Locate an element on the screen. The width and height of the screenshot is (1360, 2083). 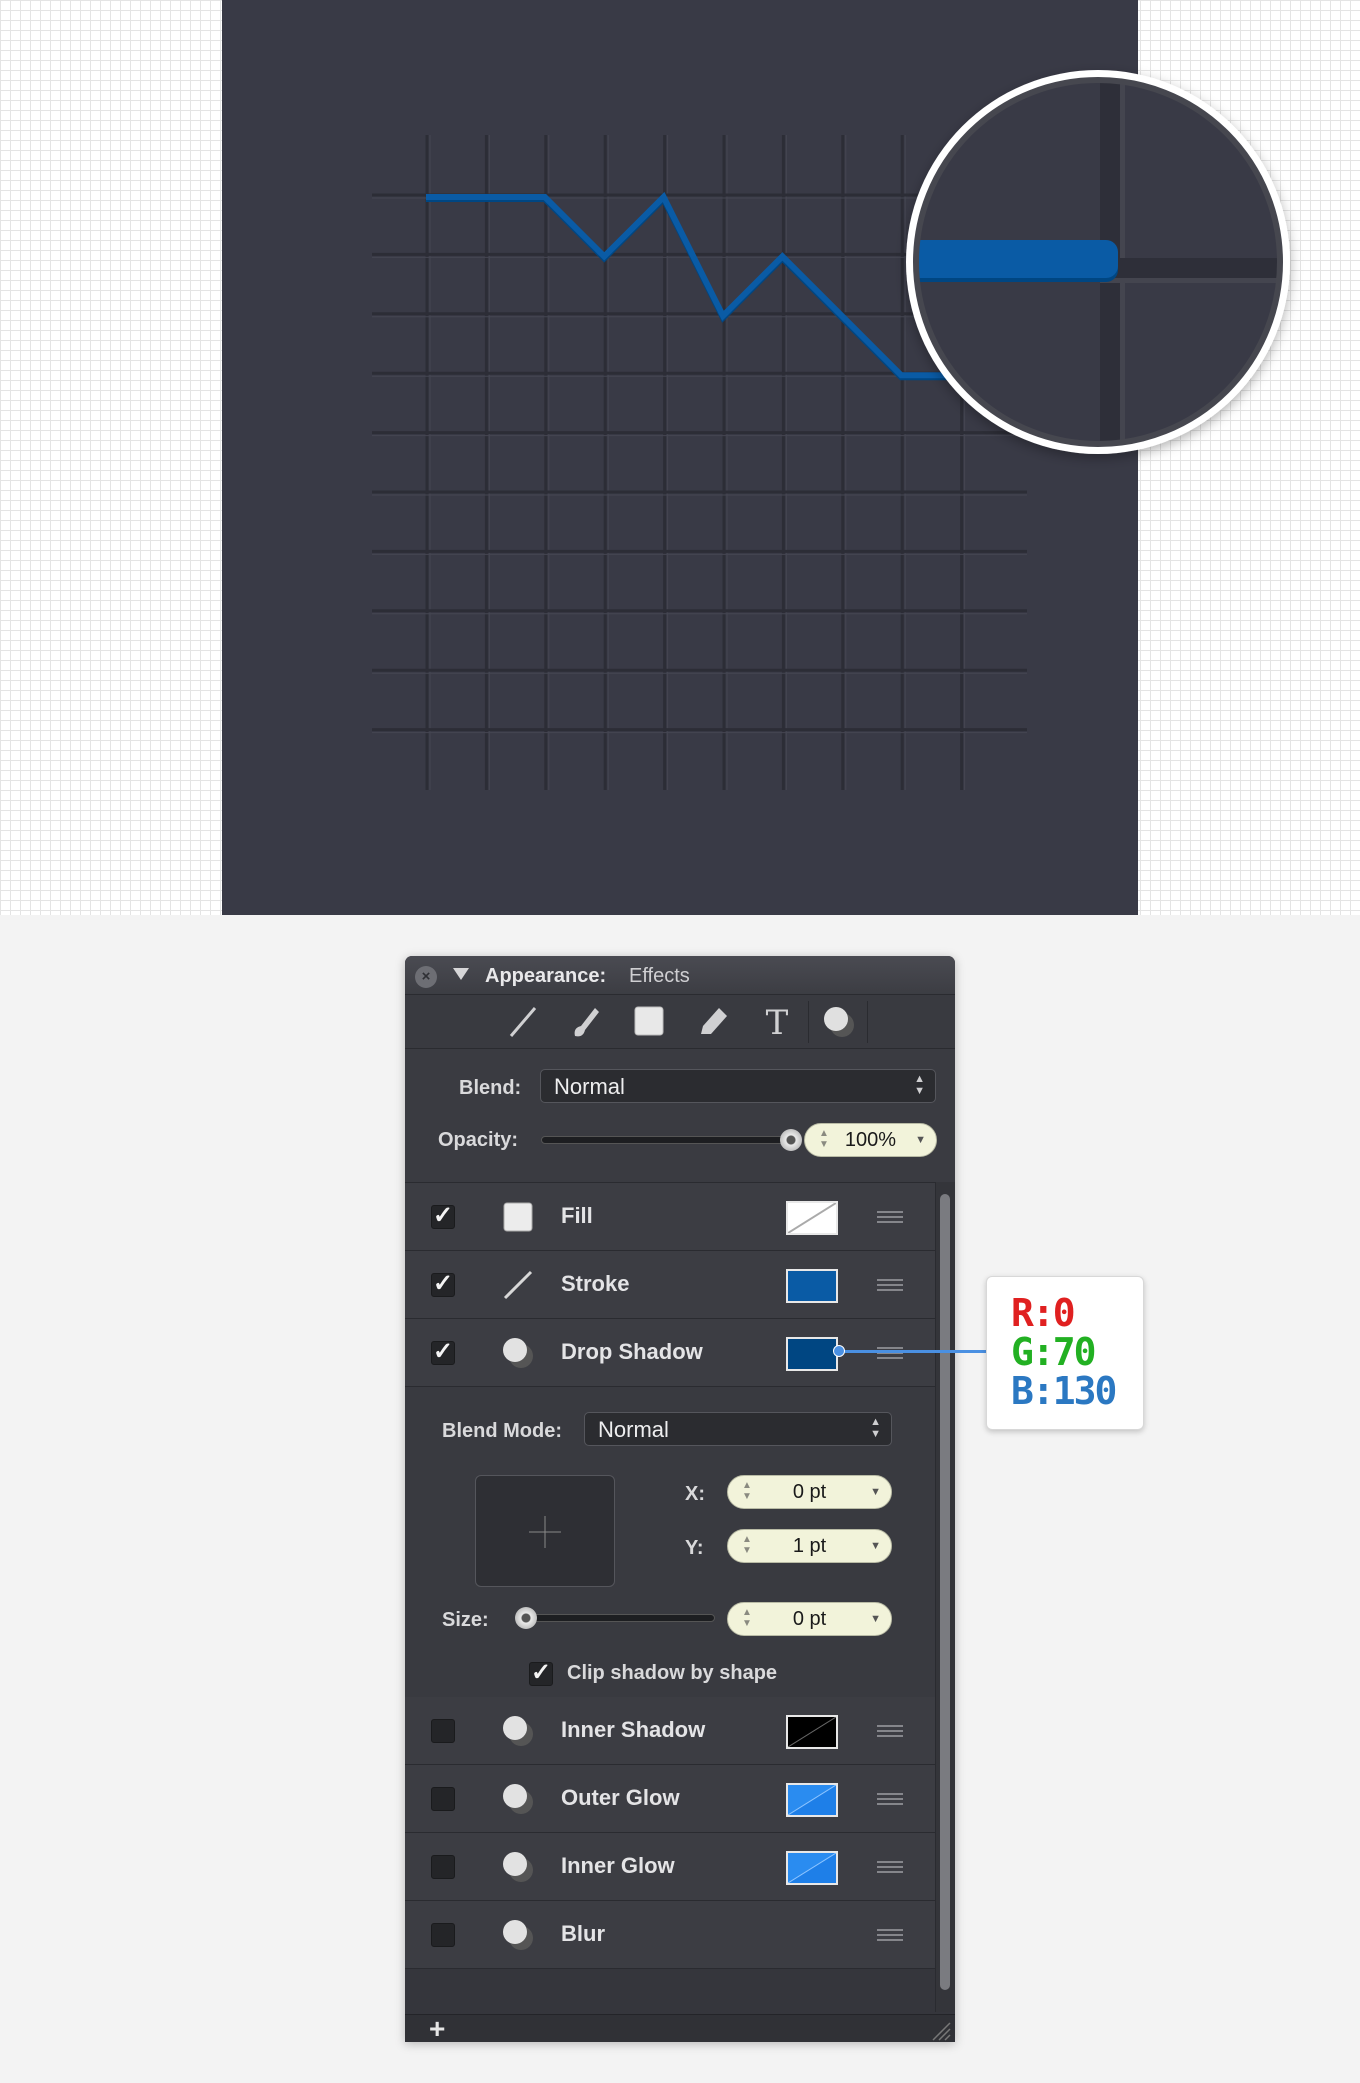
crosshair-icon is located at coordinates (545, 1532).